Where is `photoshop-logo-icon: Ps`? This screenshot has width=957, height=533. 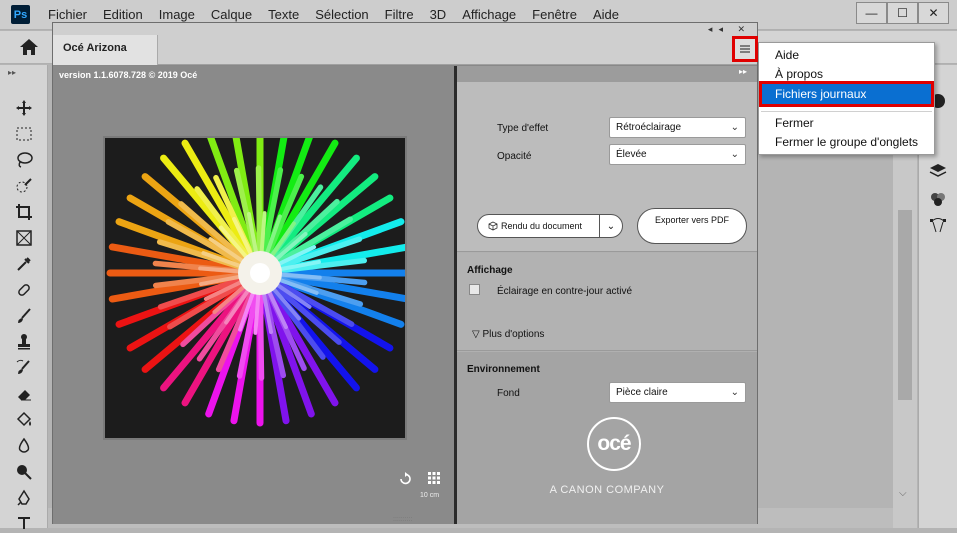
photoshop-logo-icon: Ps is located at coordinates (20, 14).